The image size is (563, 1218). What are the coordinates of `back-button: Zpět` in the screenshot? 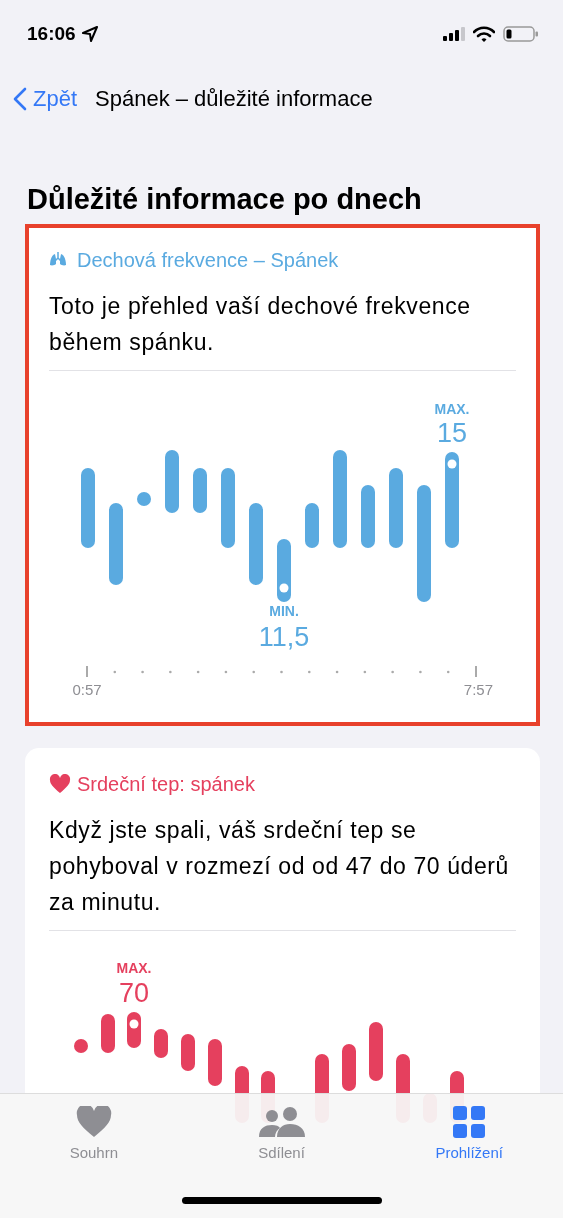 It's located at (45, 99).